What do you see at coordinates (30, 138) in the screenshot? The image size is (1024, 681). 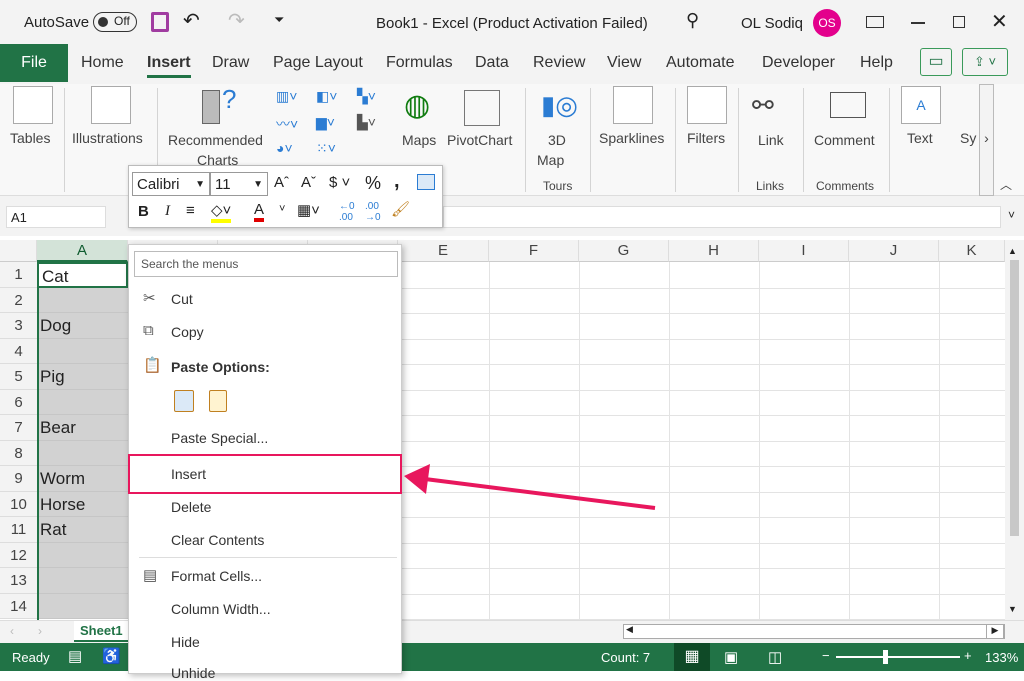 I see `tables-button: Tables` at bounding box center [30, 138].